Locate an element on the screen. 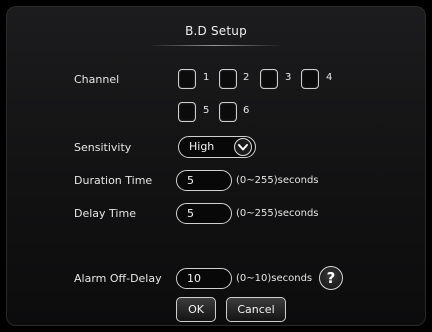 The height and width of the screenshot is (332, 432). title-divider is located at coordinates (215, 45).